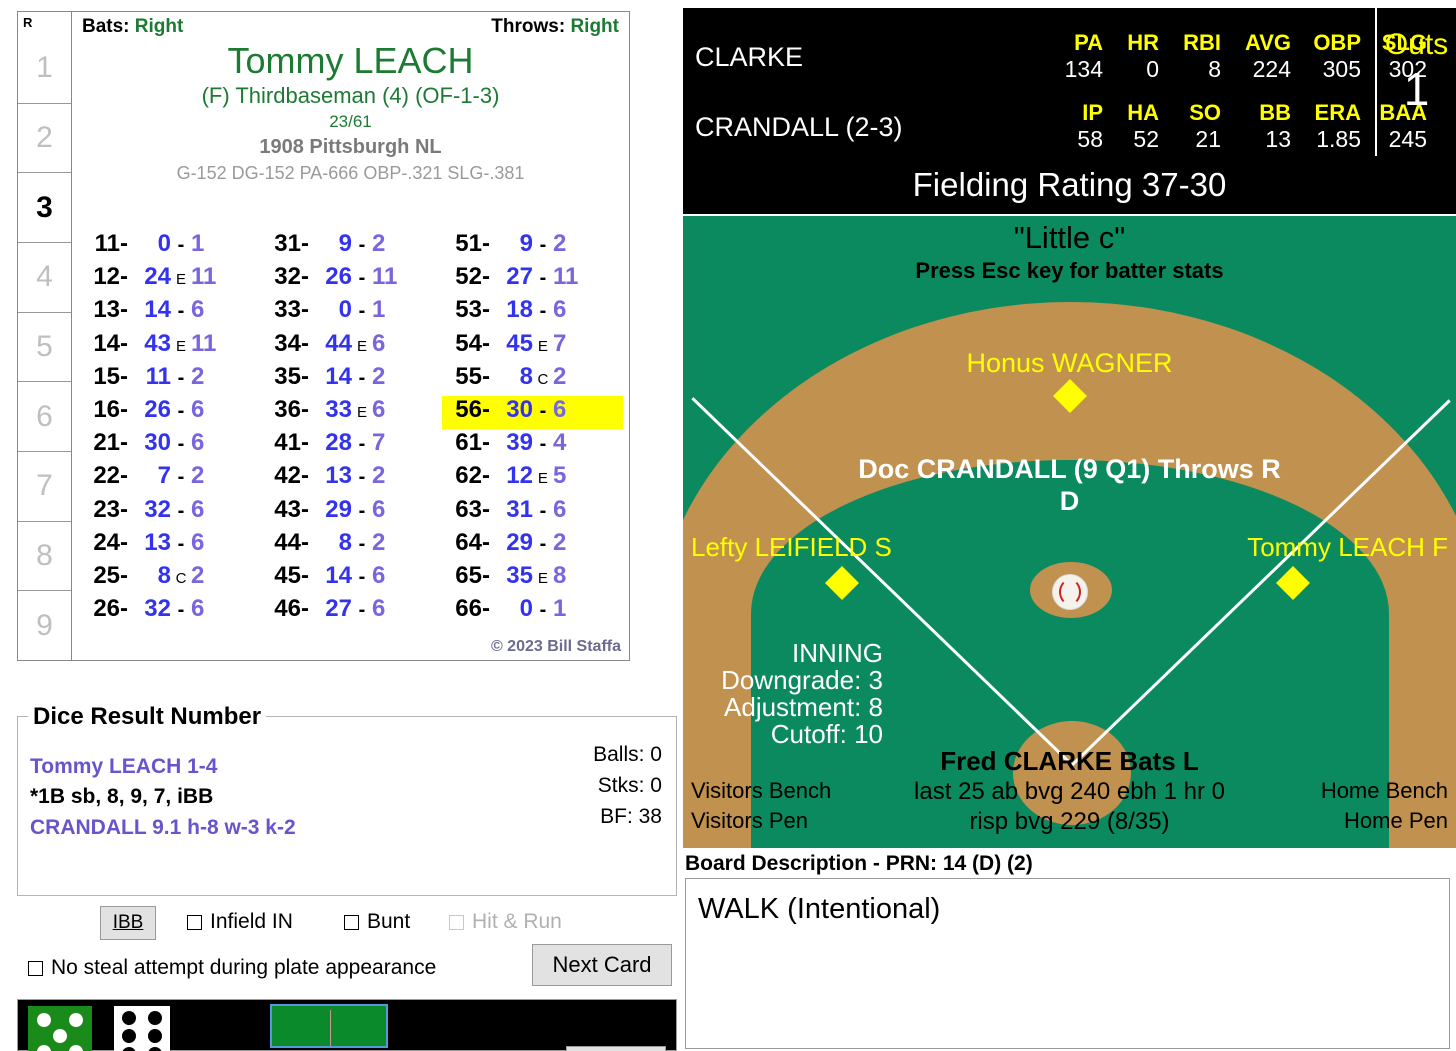  Describe the element at coordinates (44, 346) in the screenshot. I see `inning-cell-5: 5` at that location.